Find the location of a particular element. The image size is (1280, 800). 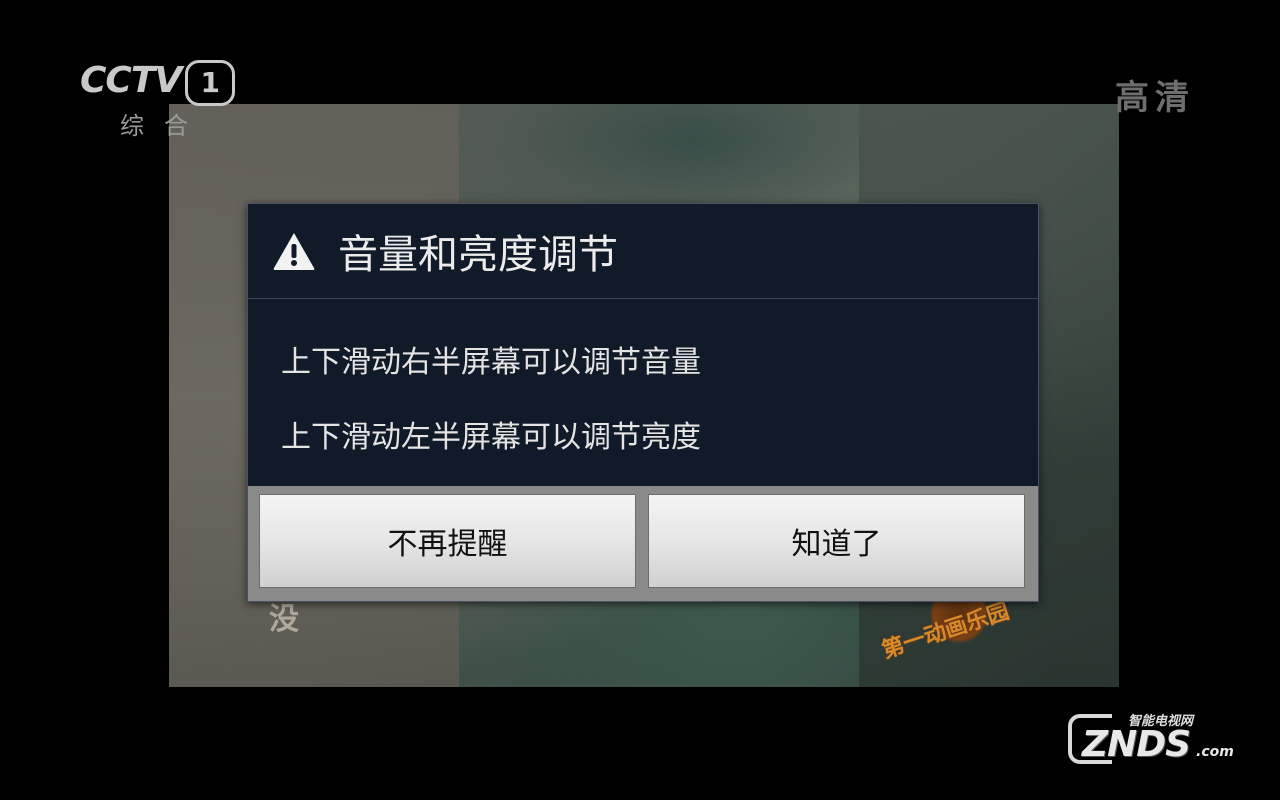

dialog-line-brightness: 上下滑动左半屏幕可以调节亮度 is located at coordinates (491, 437).